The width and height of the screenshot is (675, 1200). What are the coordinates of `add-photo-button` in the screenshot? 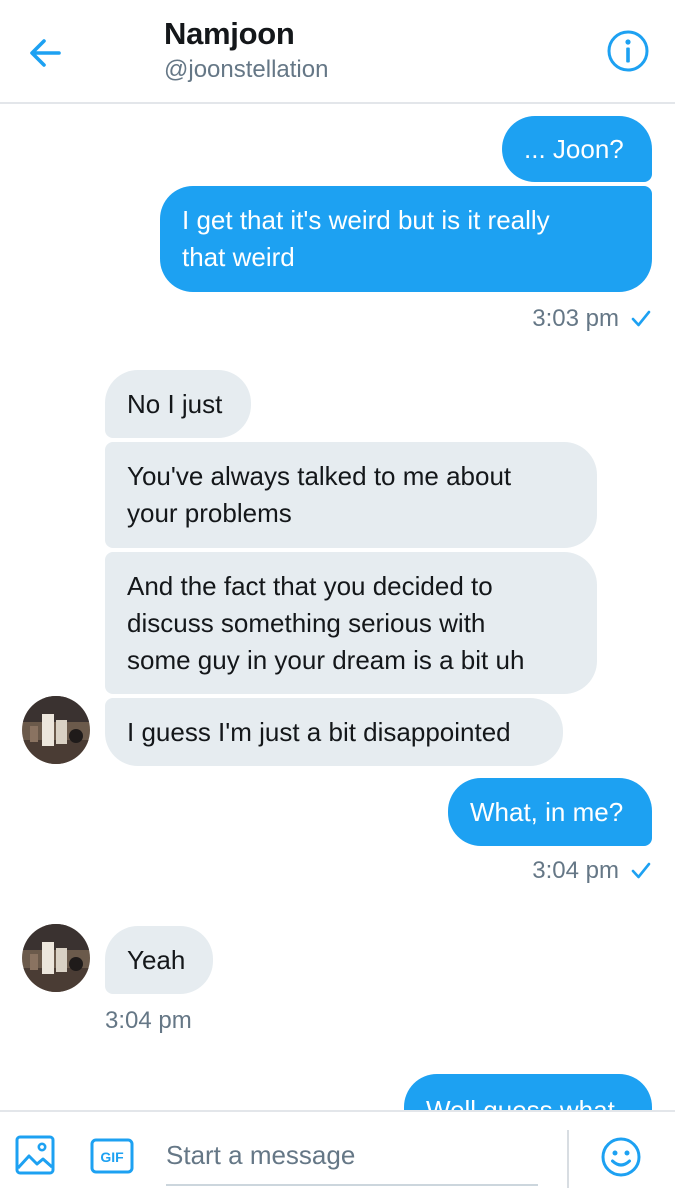 It's located at (35, 1155).